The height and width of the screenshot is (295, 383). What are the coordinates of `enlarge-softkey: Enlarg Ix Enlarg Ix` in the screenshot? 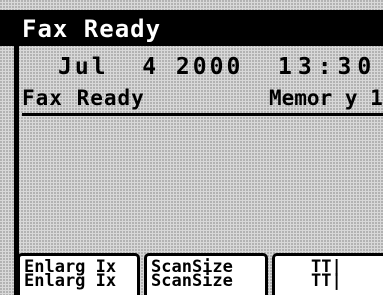 It's located at (78, 274).